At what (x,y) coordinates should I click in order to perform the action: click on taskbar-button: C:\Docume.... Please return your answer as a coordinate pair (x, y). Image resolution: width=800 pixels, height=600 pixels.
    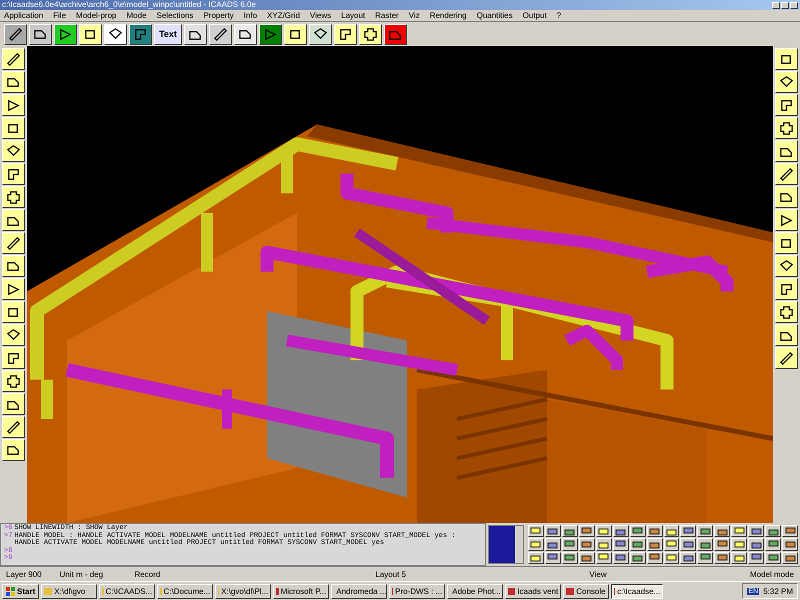
    Looking at the image, I should click on (185, 591).